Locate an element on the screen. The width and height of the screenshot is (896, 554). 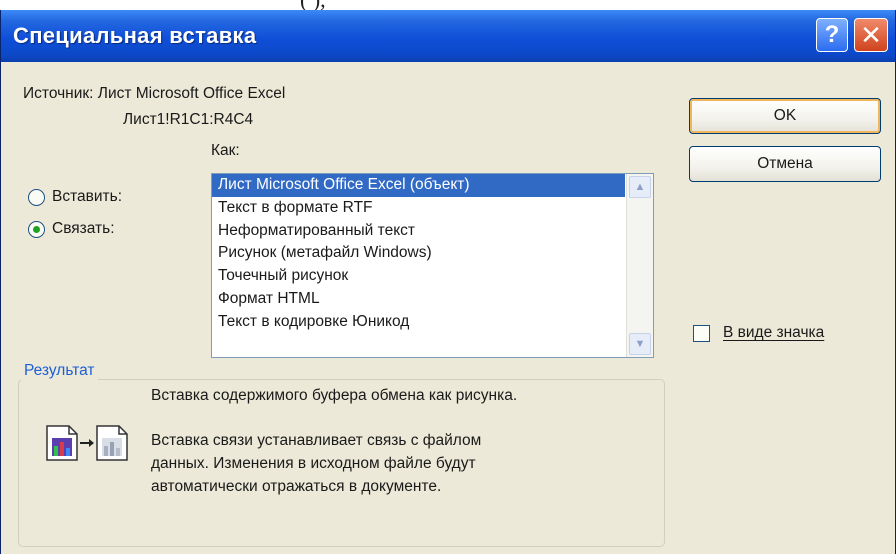
listbox-scrollbar: ▲ ▼ is located at coordinates (639, 265).